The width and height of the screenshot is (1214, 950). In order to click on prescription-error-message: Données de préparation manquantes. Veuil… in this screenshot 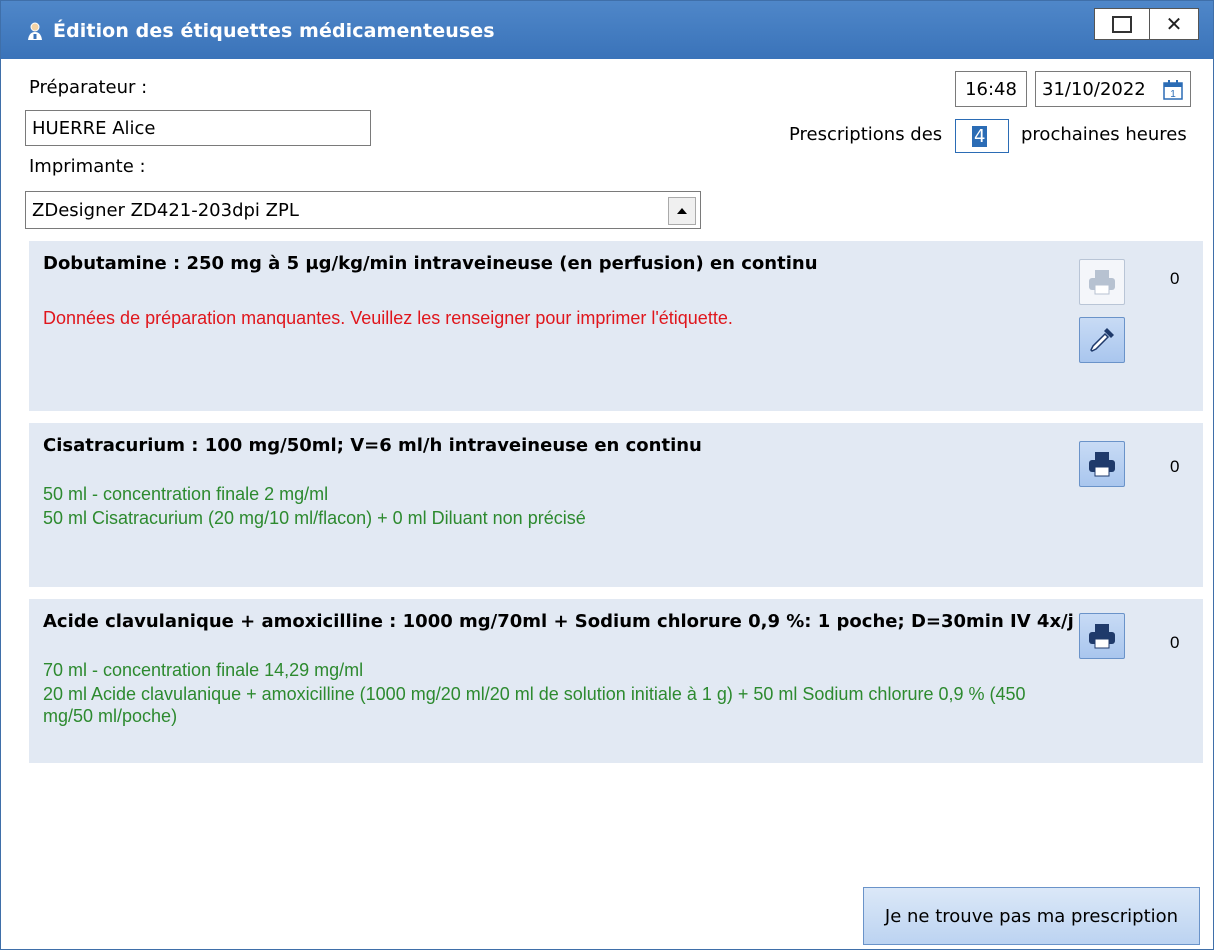, I will do `click(388, 318)`.